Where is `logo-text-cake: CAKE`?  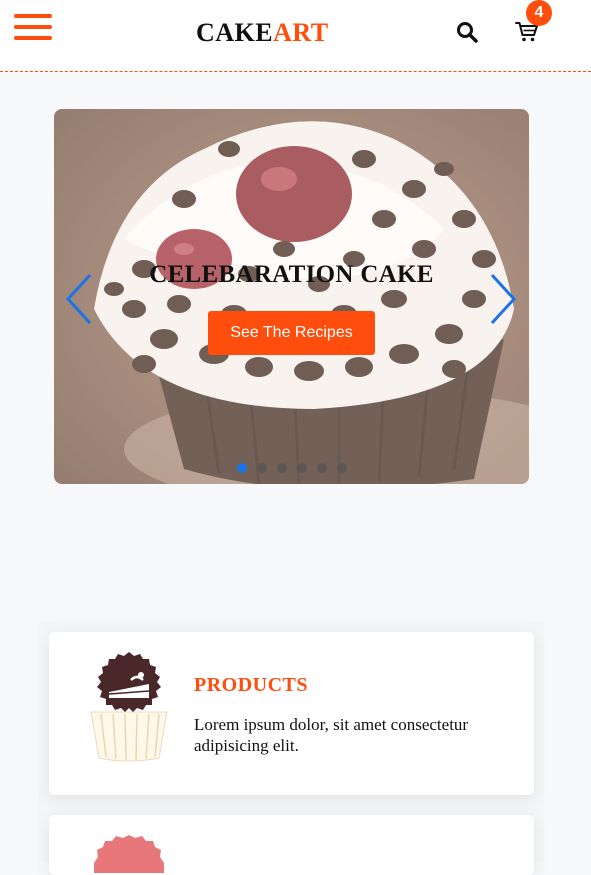
logo-text-cake: CAKE is located at coordinates (235, 32).